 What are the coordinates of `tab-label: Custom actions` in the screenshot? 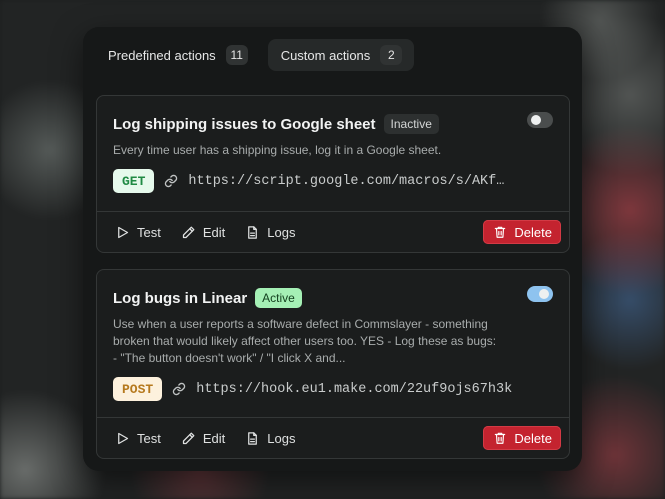 It's located at (325, 55).